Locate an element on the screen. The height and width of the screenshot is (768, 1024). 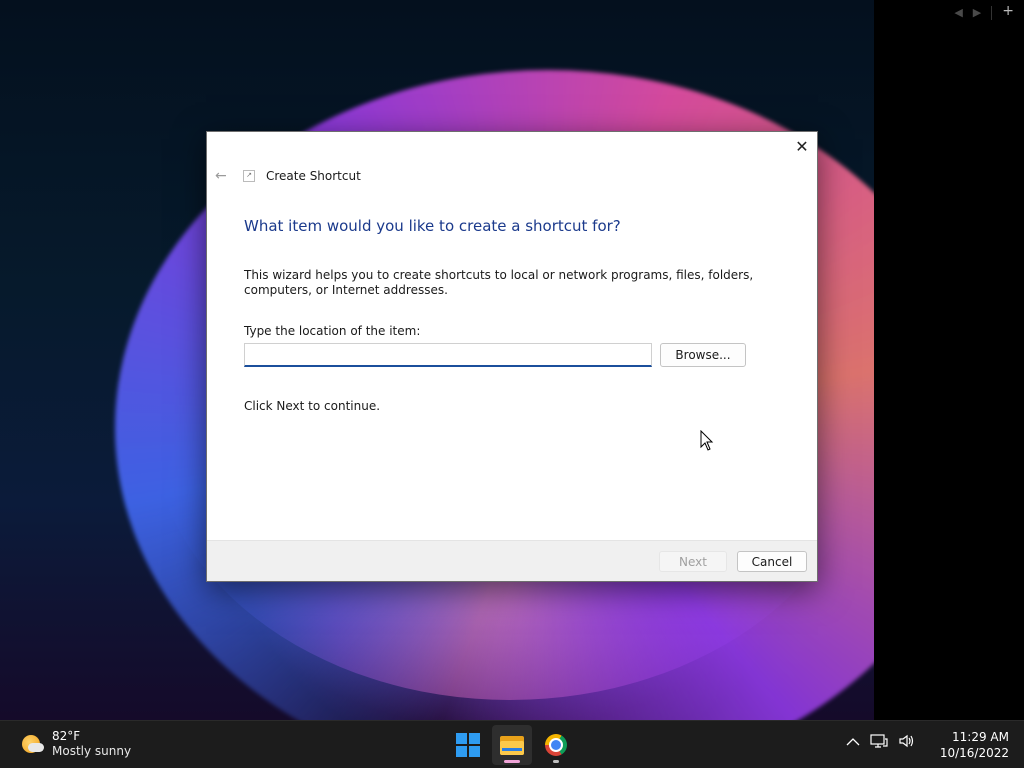
start-button is located at coordinates (468, 745).